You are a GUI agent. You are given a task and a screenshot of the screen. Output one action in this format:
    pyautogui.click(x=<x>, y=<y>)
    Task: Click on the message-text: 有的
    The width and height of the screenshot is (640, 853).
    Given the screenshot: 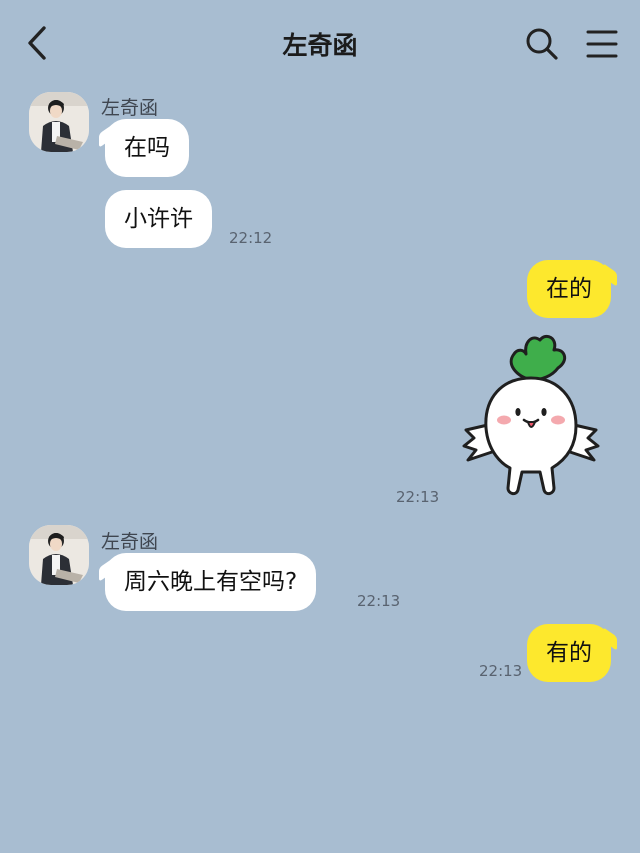 What is the action you would take?
    pyautogui.click(x=569, y=653)
    